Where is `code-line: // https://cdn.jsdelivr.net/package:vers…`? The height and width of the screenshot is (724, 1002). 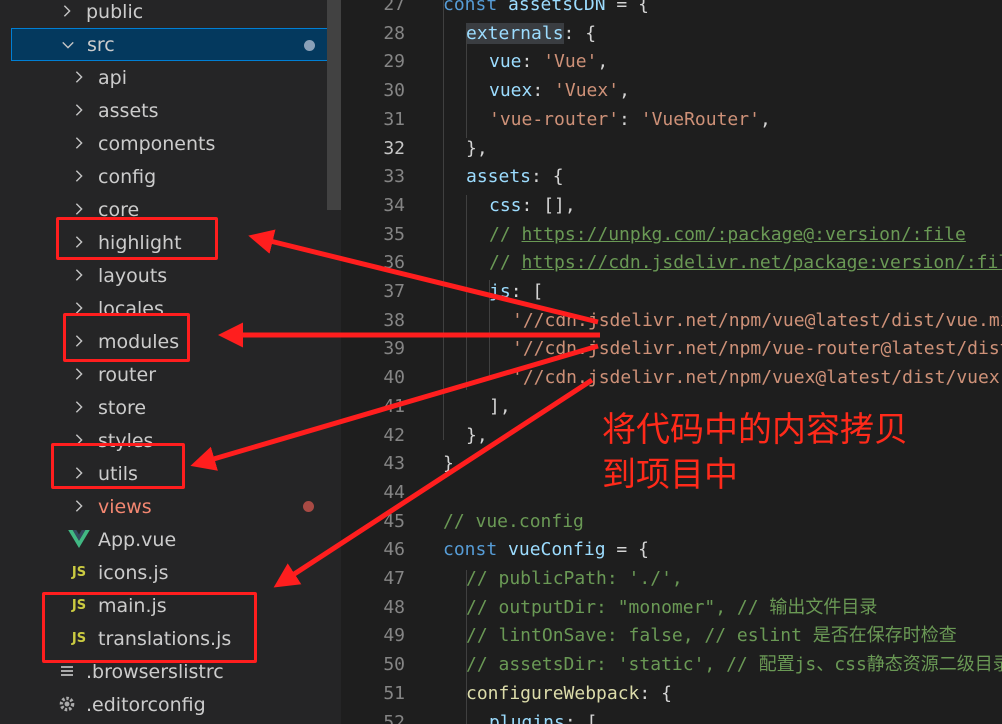 code-line: // https://cdn.jsdelivr.net/package:vers… is located at coordinates (745, 263).